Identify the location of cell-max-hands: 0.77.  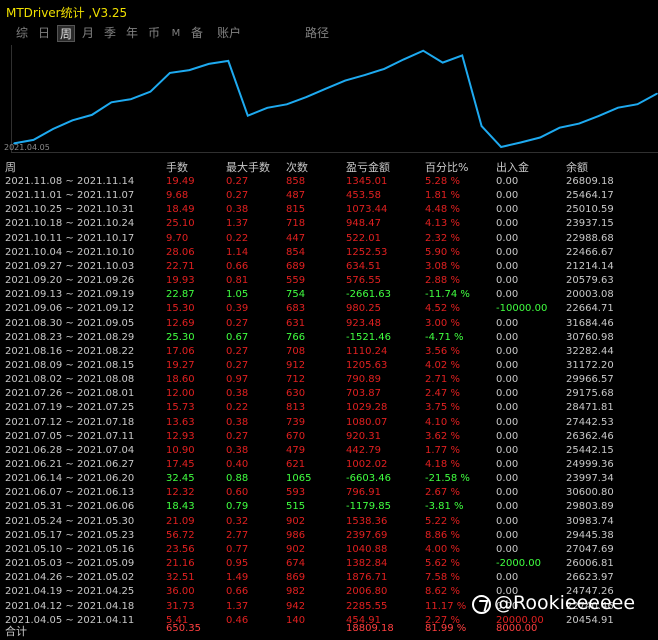
(237, 549).